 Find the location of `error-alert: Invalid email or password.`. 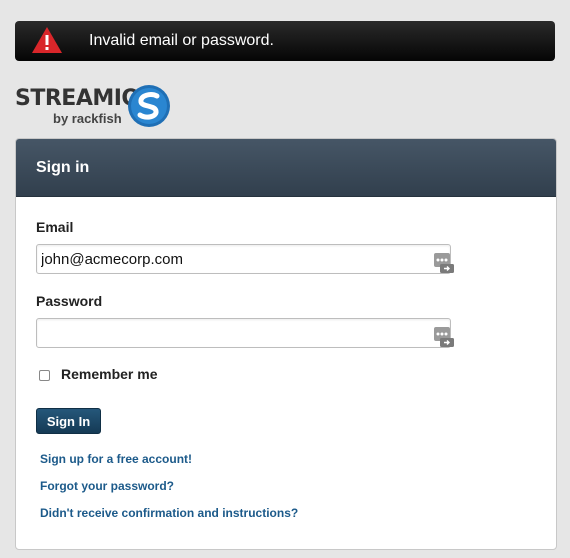

error-alert: Invalid email or password. is located at coordinates (285, 41).